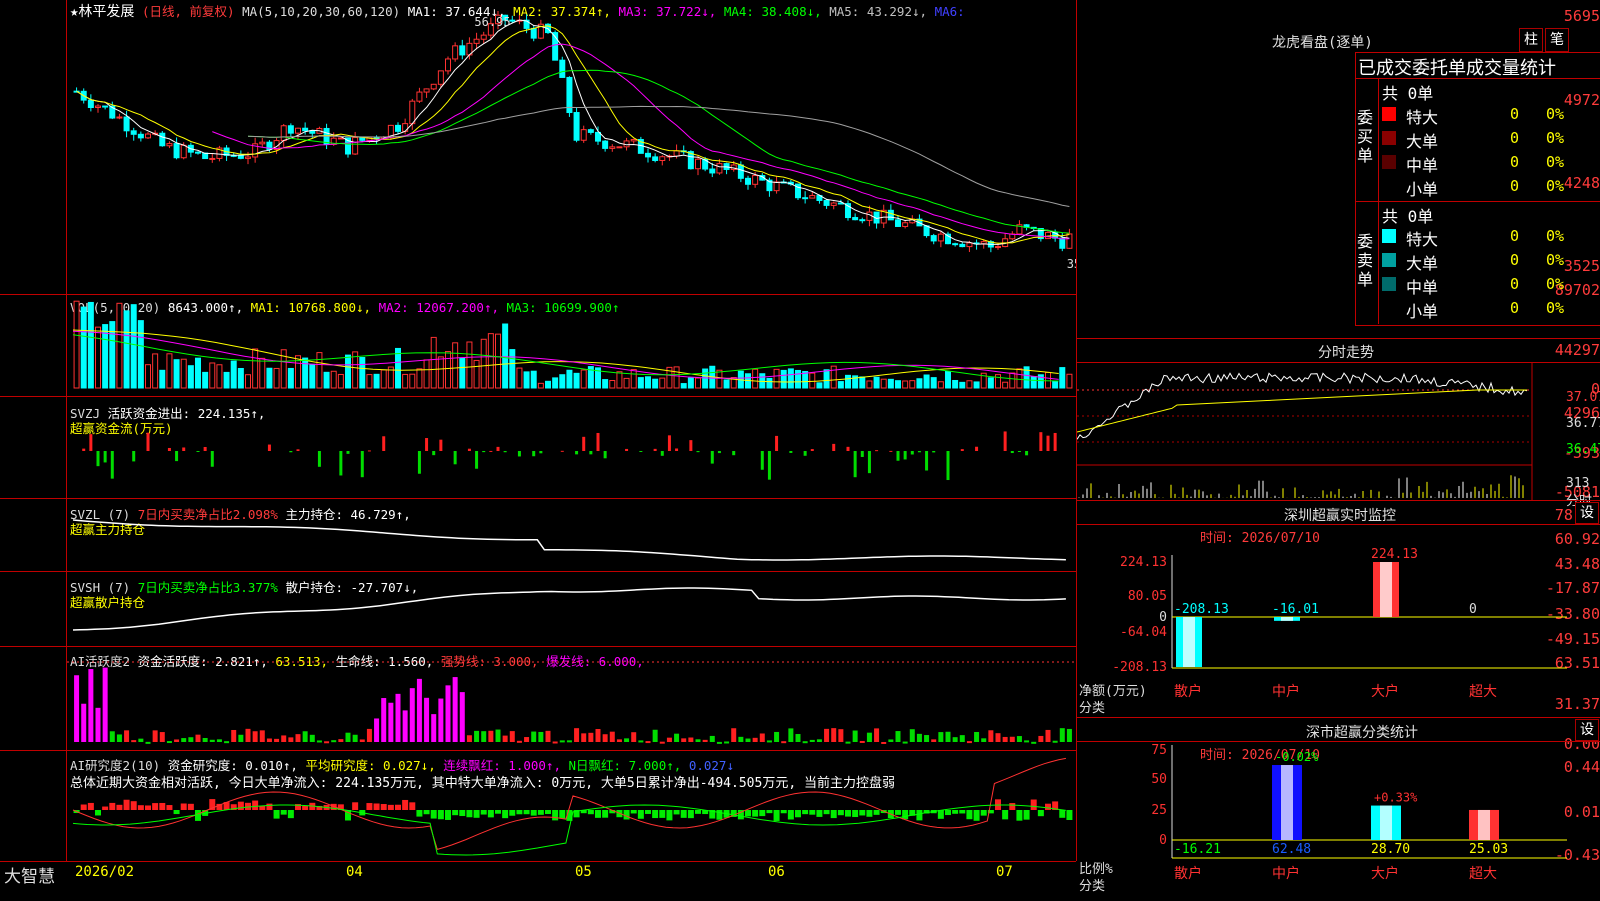  Describe the element at coordinates (1385, 691) in the screenshot. I see `monitor-category: 大户` at that location.